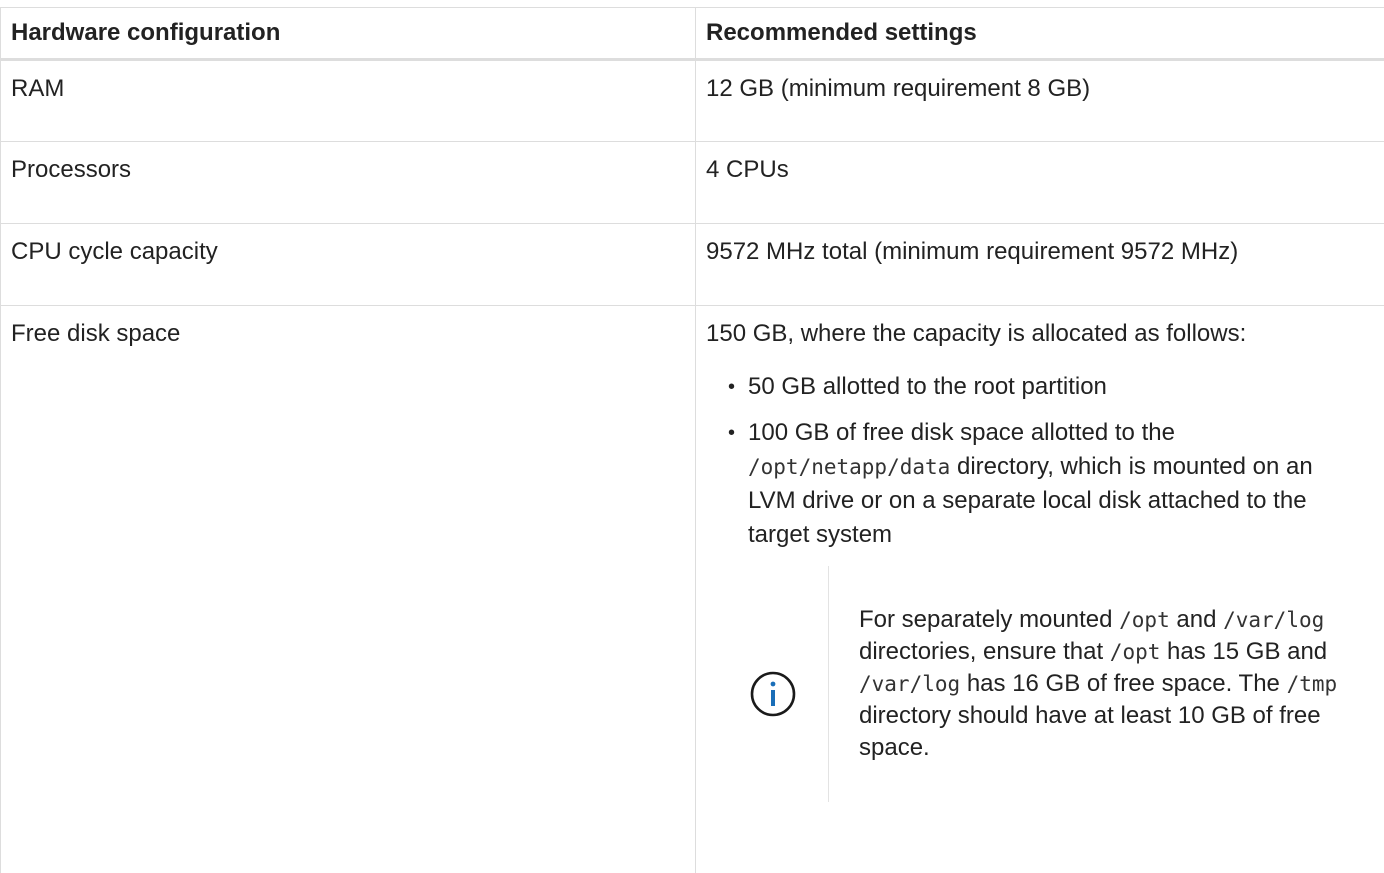  What do you see at coordinates (1312, 684) in the screenshot?
I see `path-code: /tmp` at bounding box center [1312, 684].